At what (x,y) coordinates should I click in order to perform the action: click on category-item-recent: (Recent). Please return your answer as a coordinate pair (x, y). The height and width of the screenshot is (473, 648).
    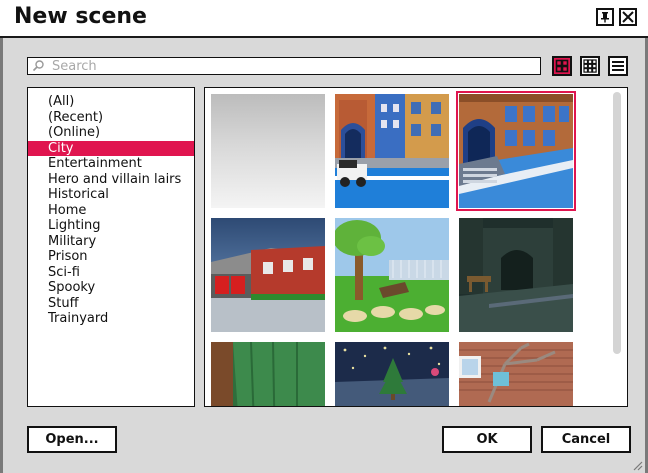
    Looking at the image, I should click on (111, 118).